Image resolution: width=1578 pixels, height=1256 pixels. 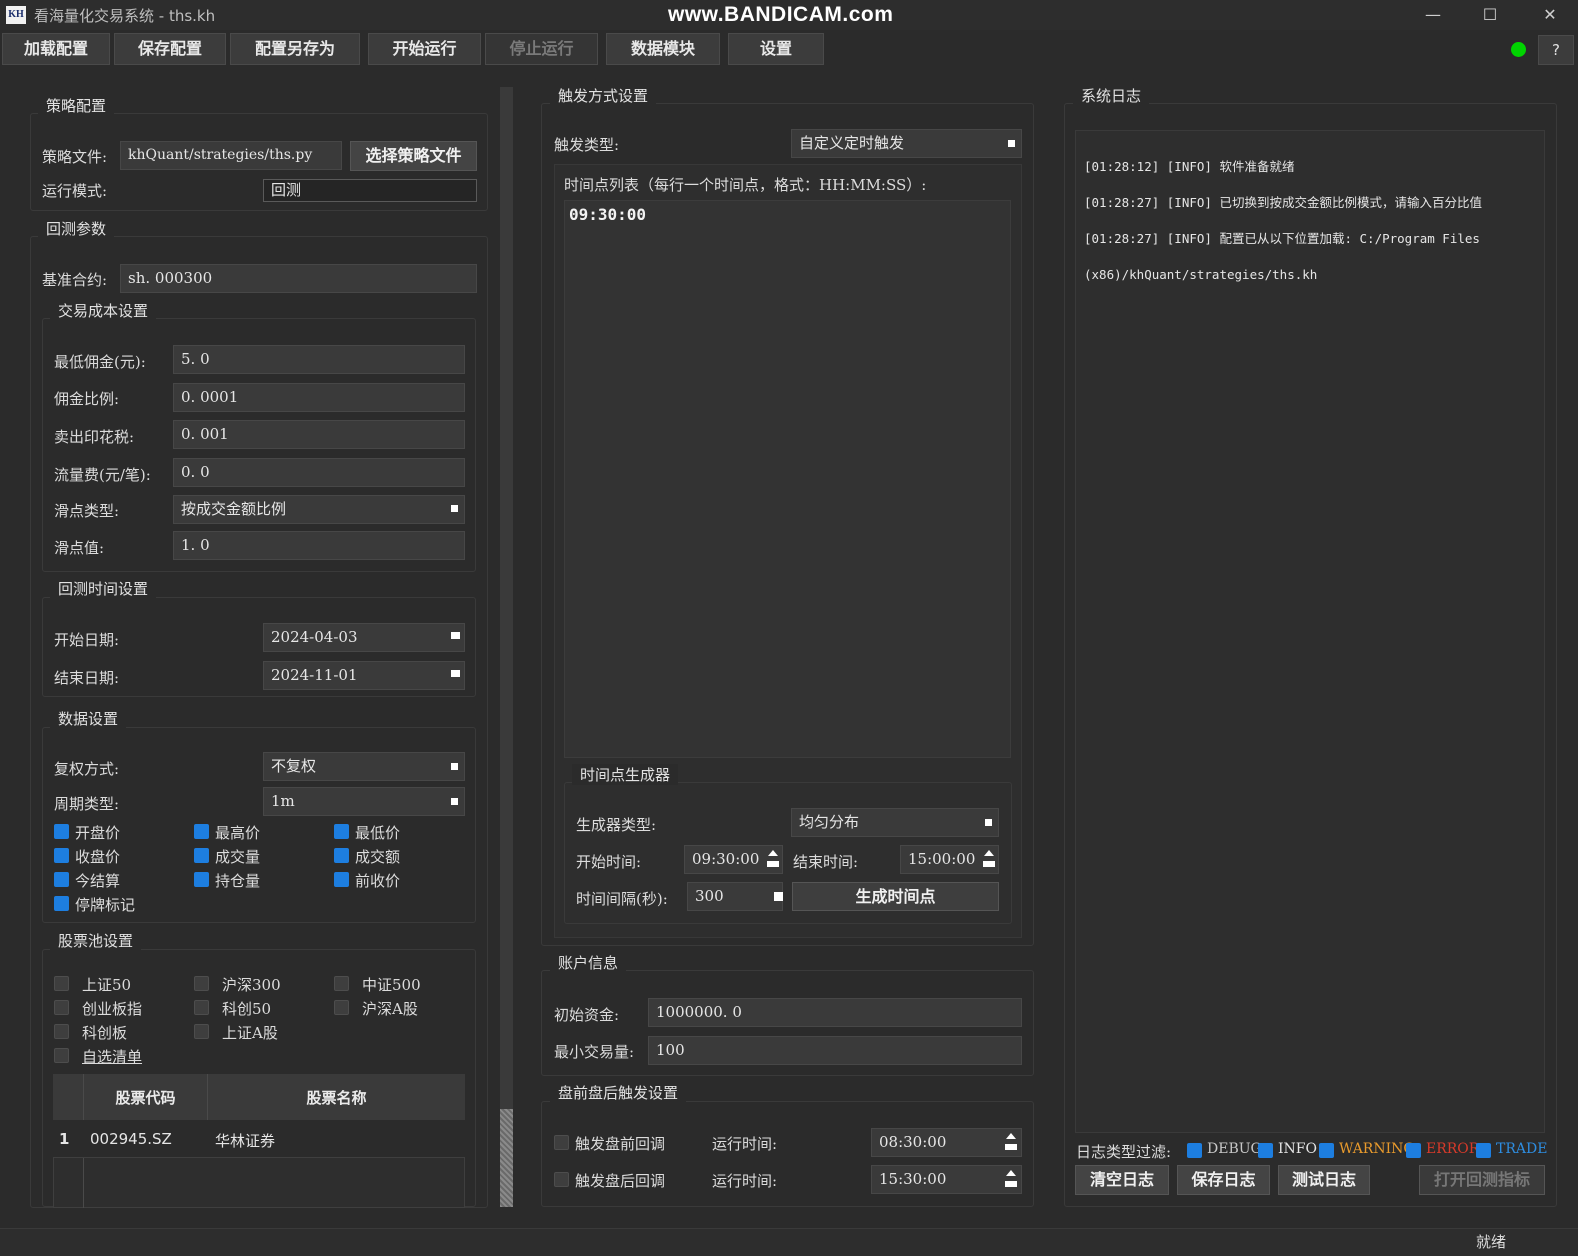 I want to click on field-open-checkbox, so click(x=61, y=831).